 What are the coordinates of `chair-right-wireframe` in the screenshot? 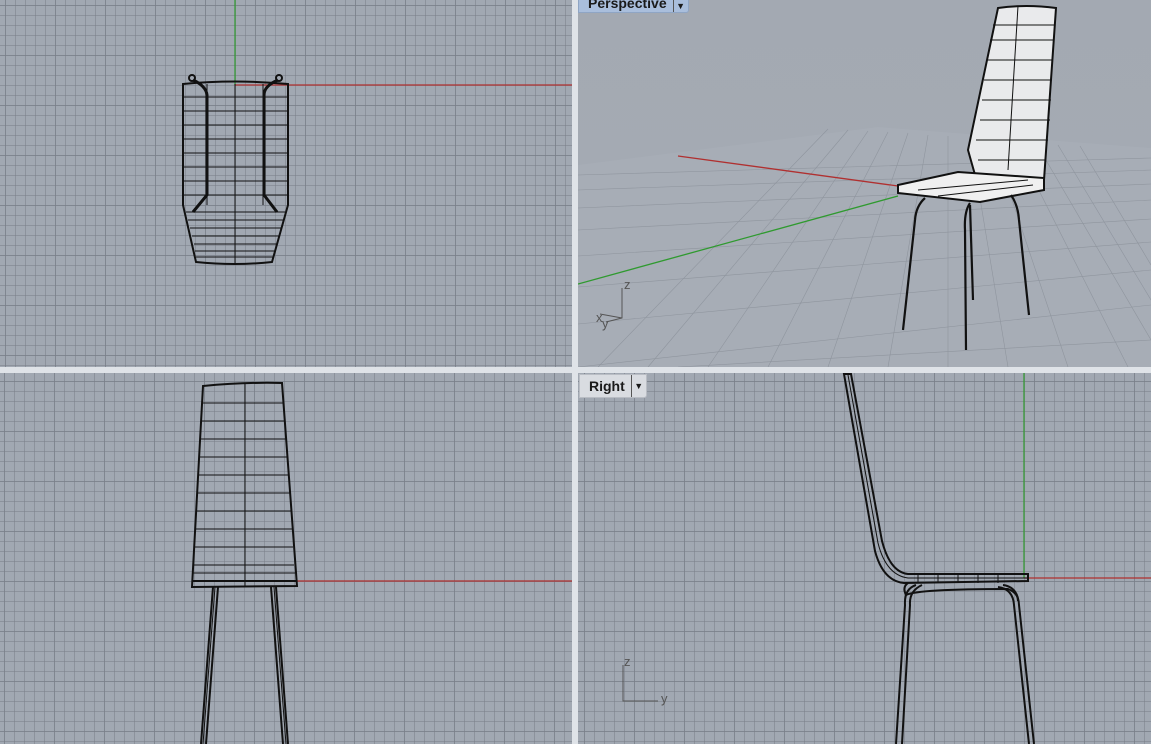 It's located at (938, 558).